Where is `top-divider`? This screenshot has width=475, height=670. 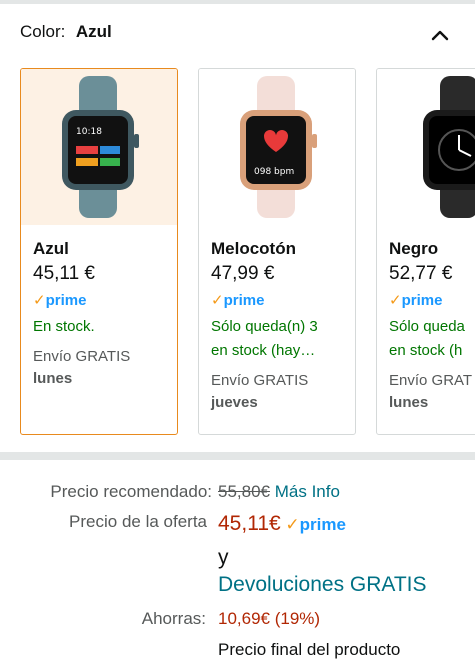
top-divider is located at coordinates (237, 2).